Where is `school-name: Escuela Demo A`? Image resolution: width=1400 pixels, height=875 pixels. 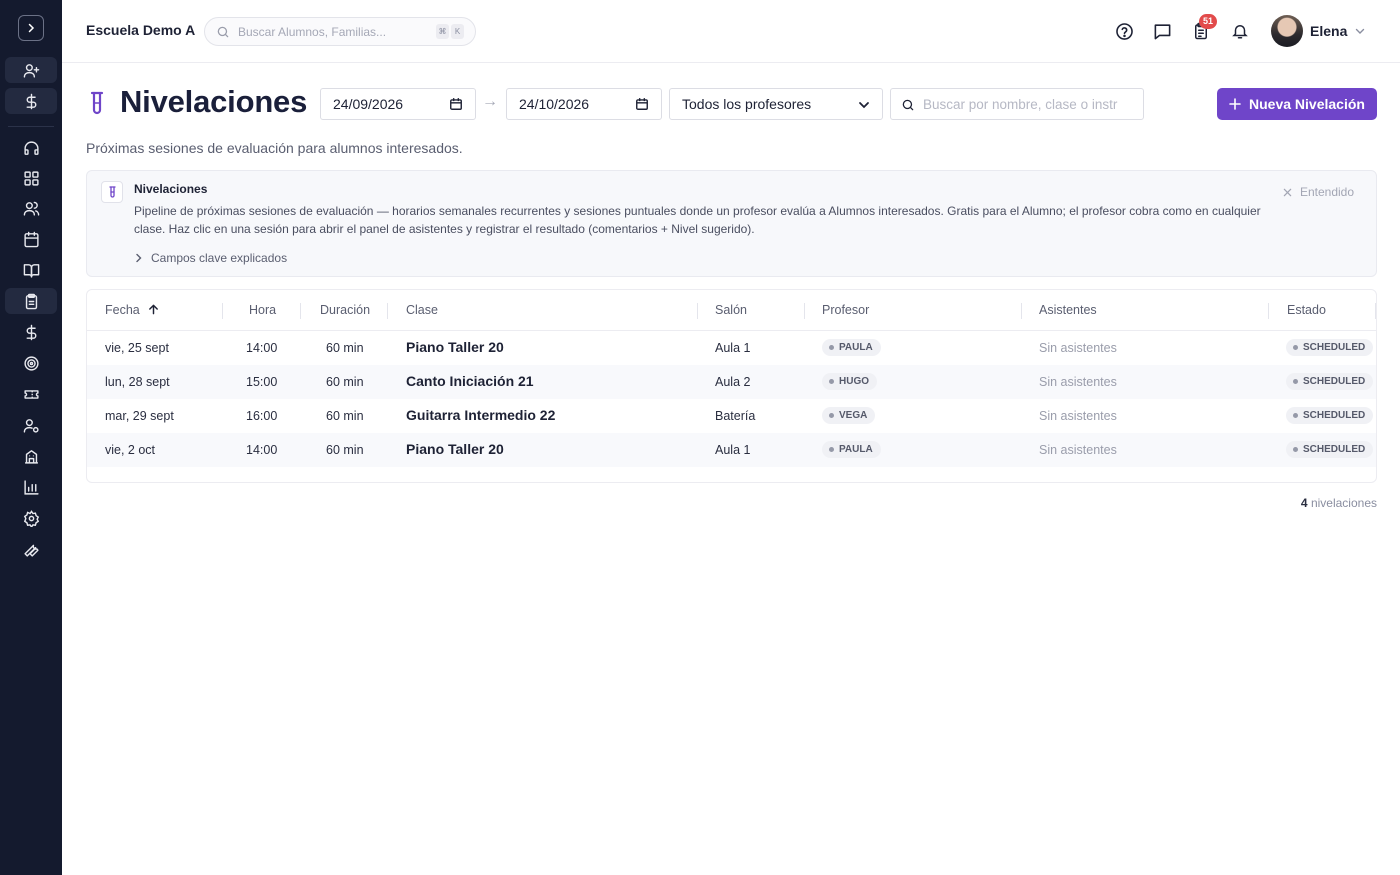 school-name: Escuela Demo A is located at coordinates (140, 30).